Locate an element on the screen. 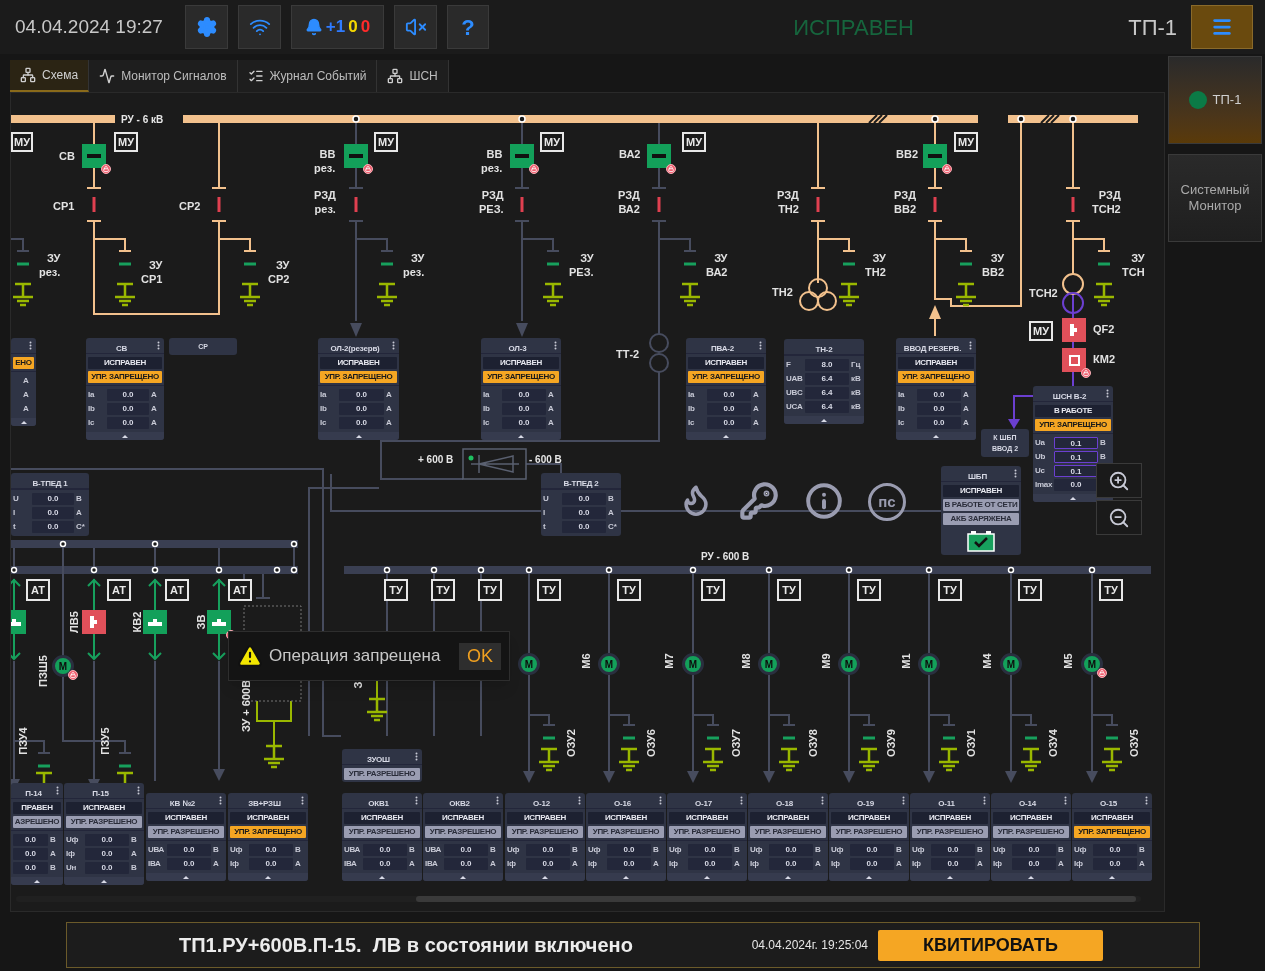  help-button: ? is located at coordinates (468, 27).